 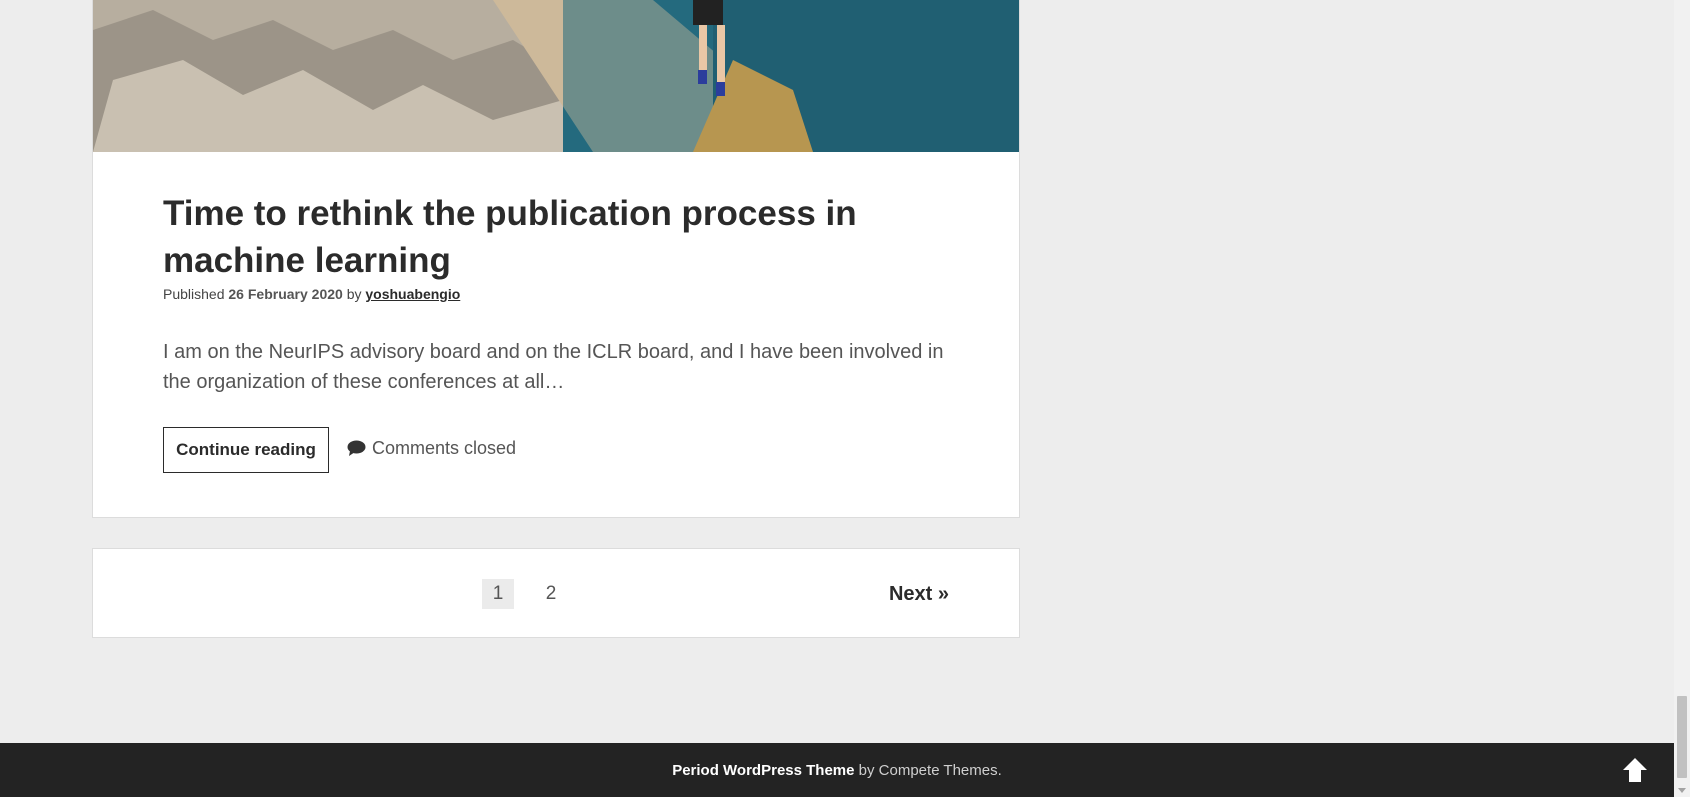 I want to click on page-2-link: 2, so click(x=551, y=594).